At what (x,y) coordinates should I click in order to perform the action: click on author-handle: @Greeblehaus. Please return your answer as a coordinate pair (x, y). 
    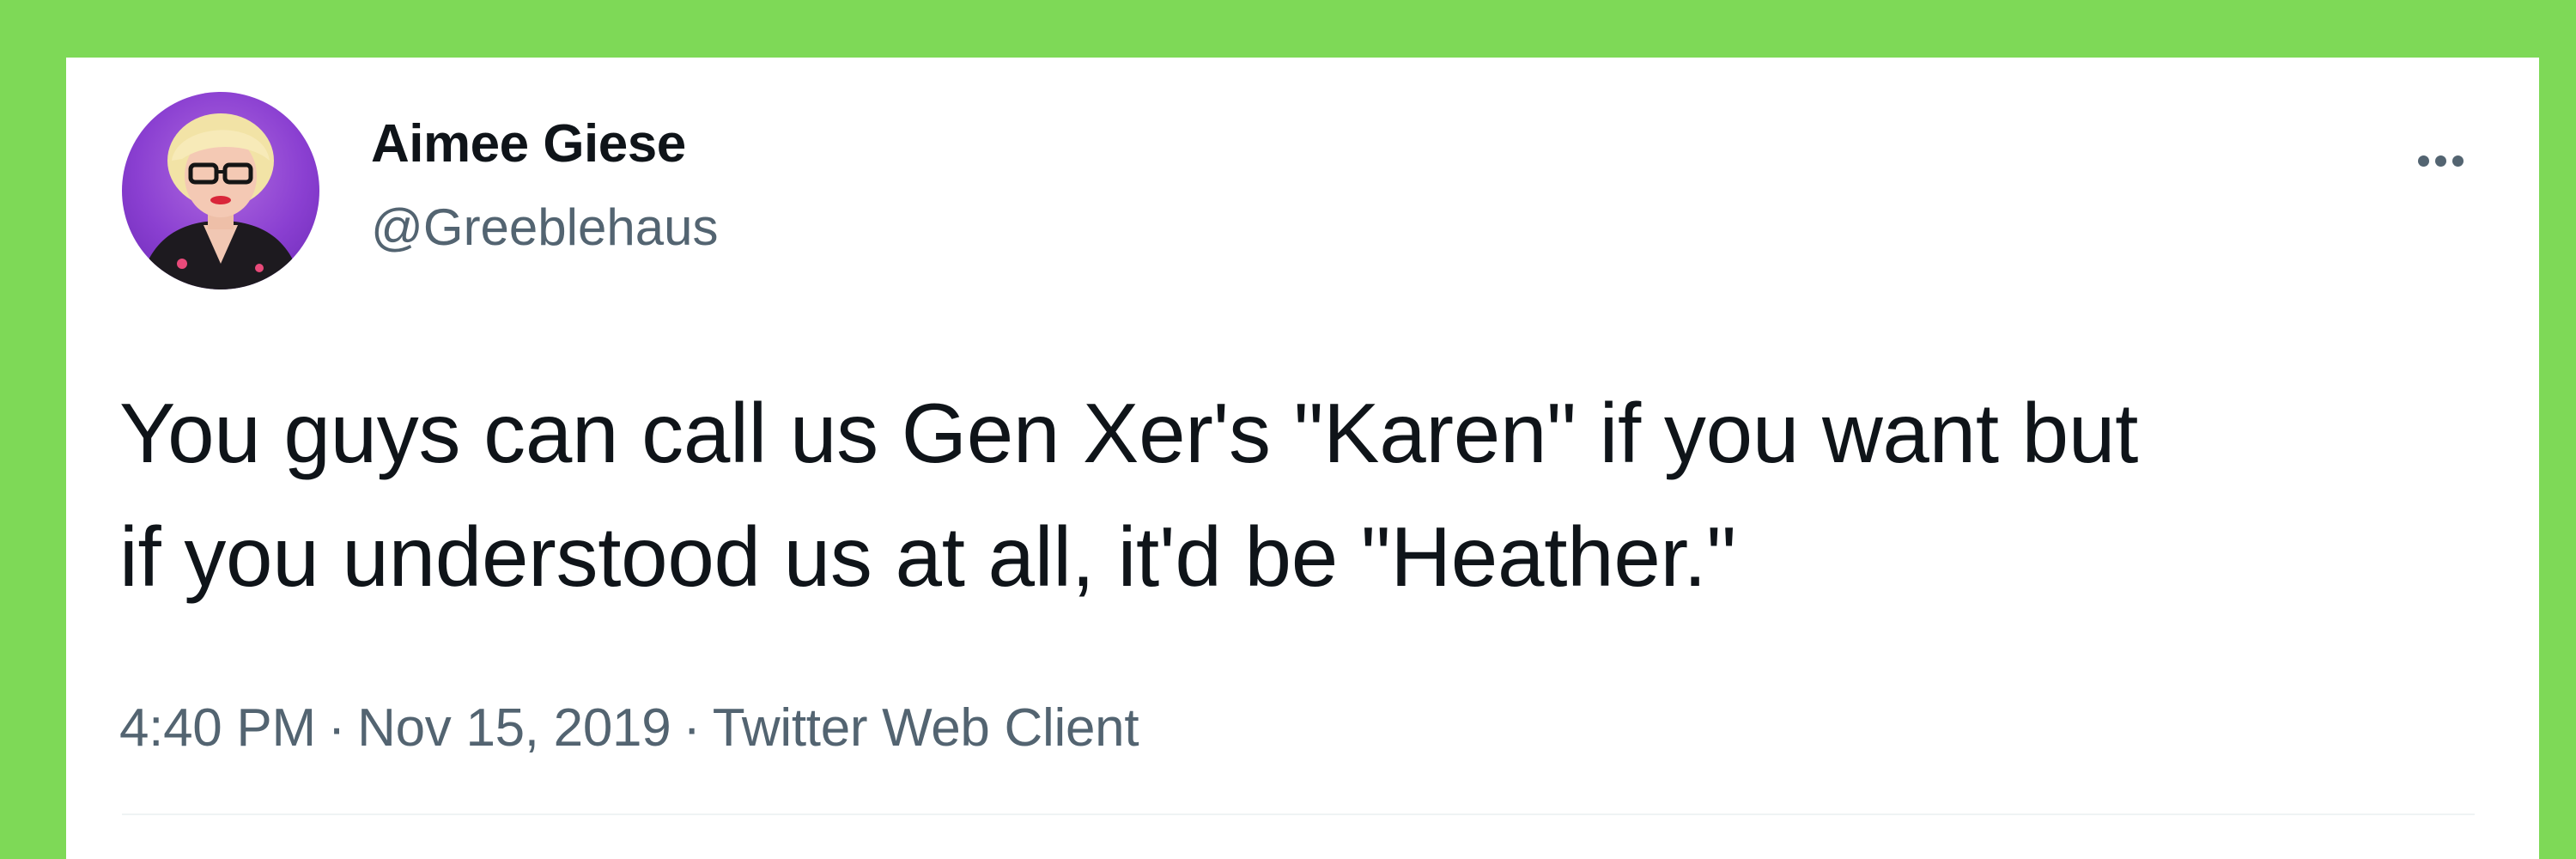
    Looking at the image, I should click on (544, 227).